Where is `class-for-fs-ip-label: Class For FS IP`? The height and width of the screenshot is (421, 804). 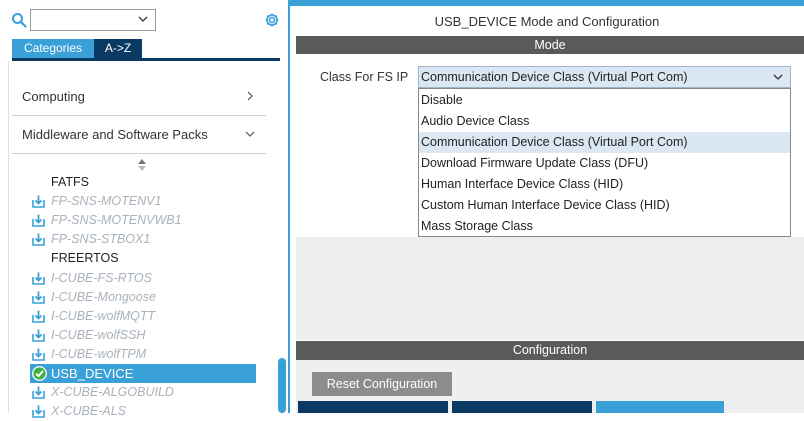
class-for-fs-ip-label: Class For FS IP is located at coordinates (364, 77).